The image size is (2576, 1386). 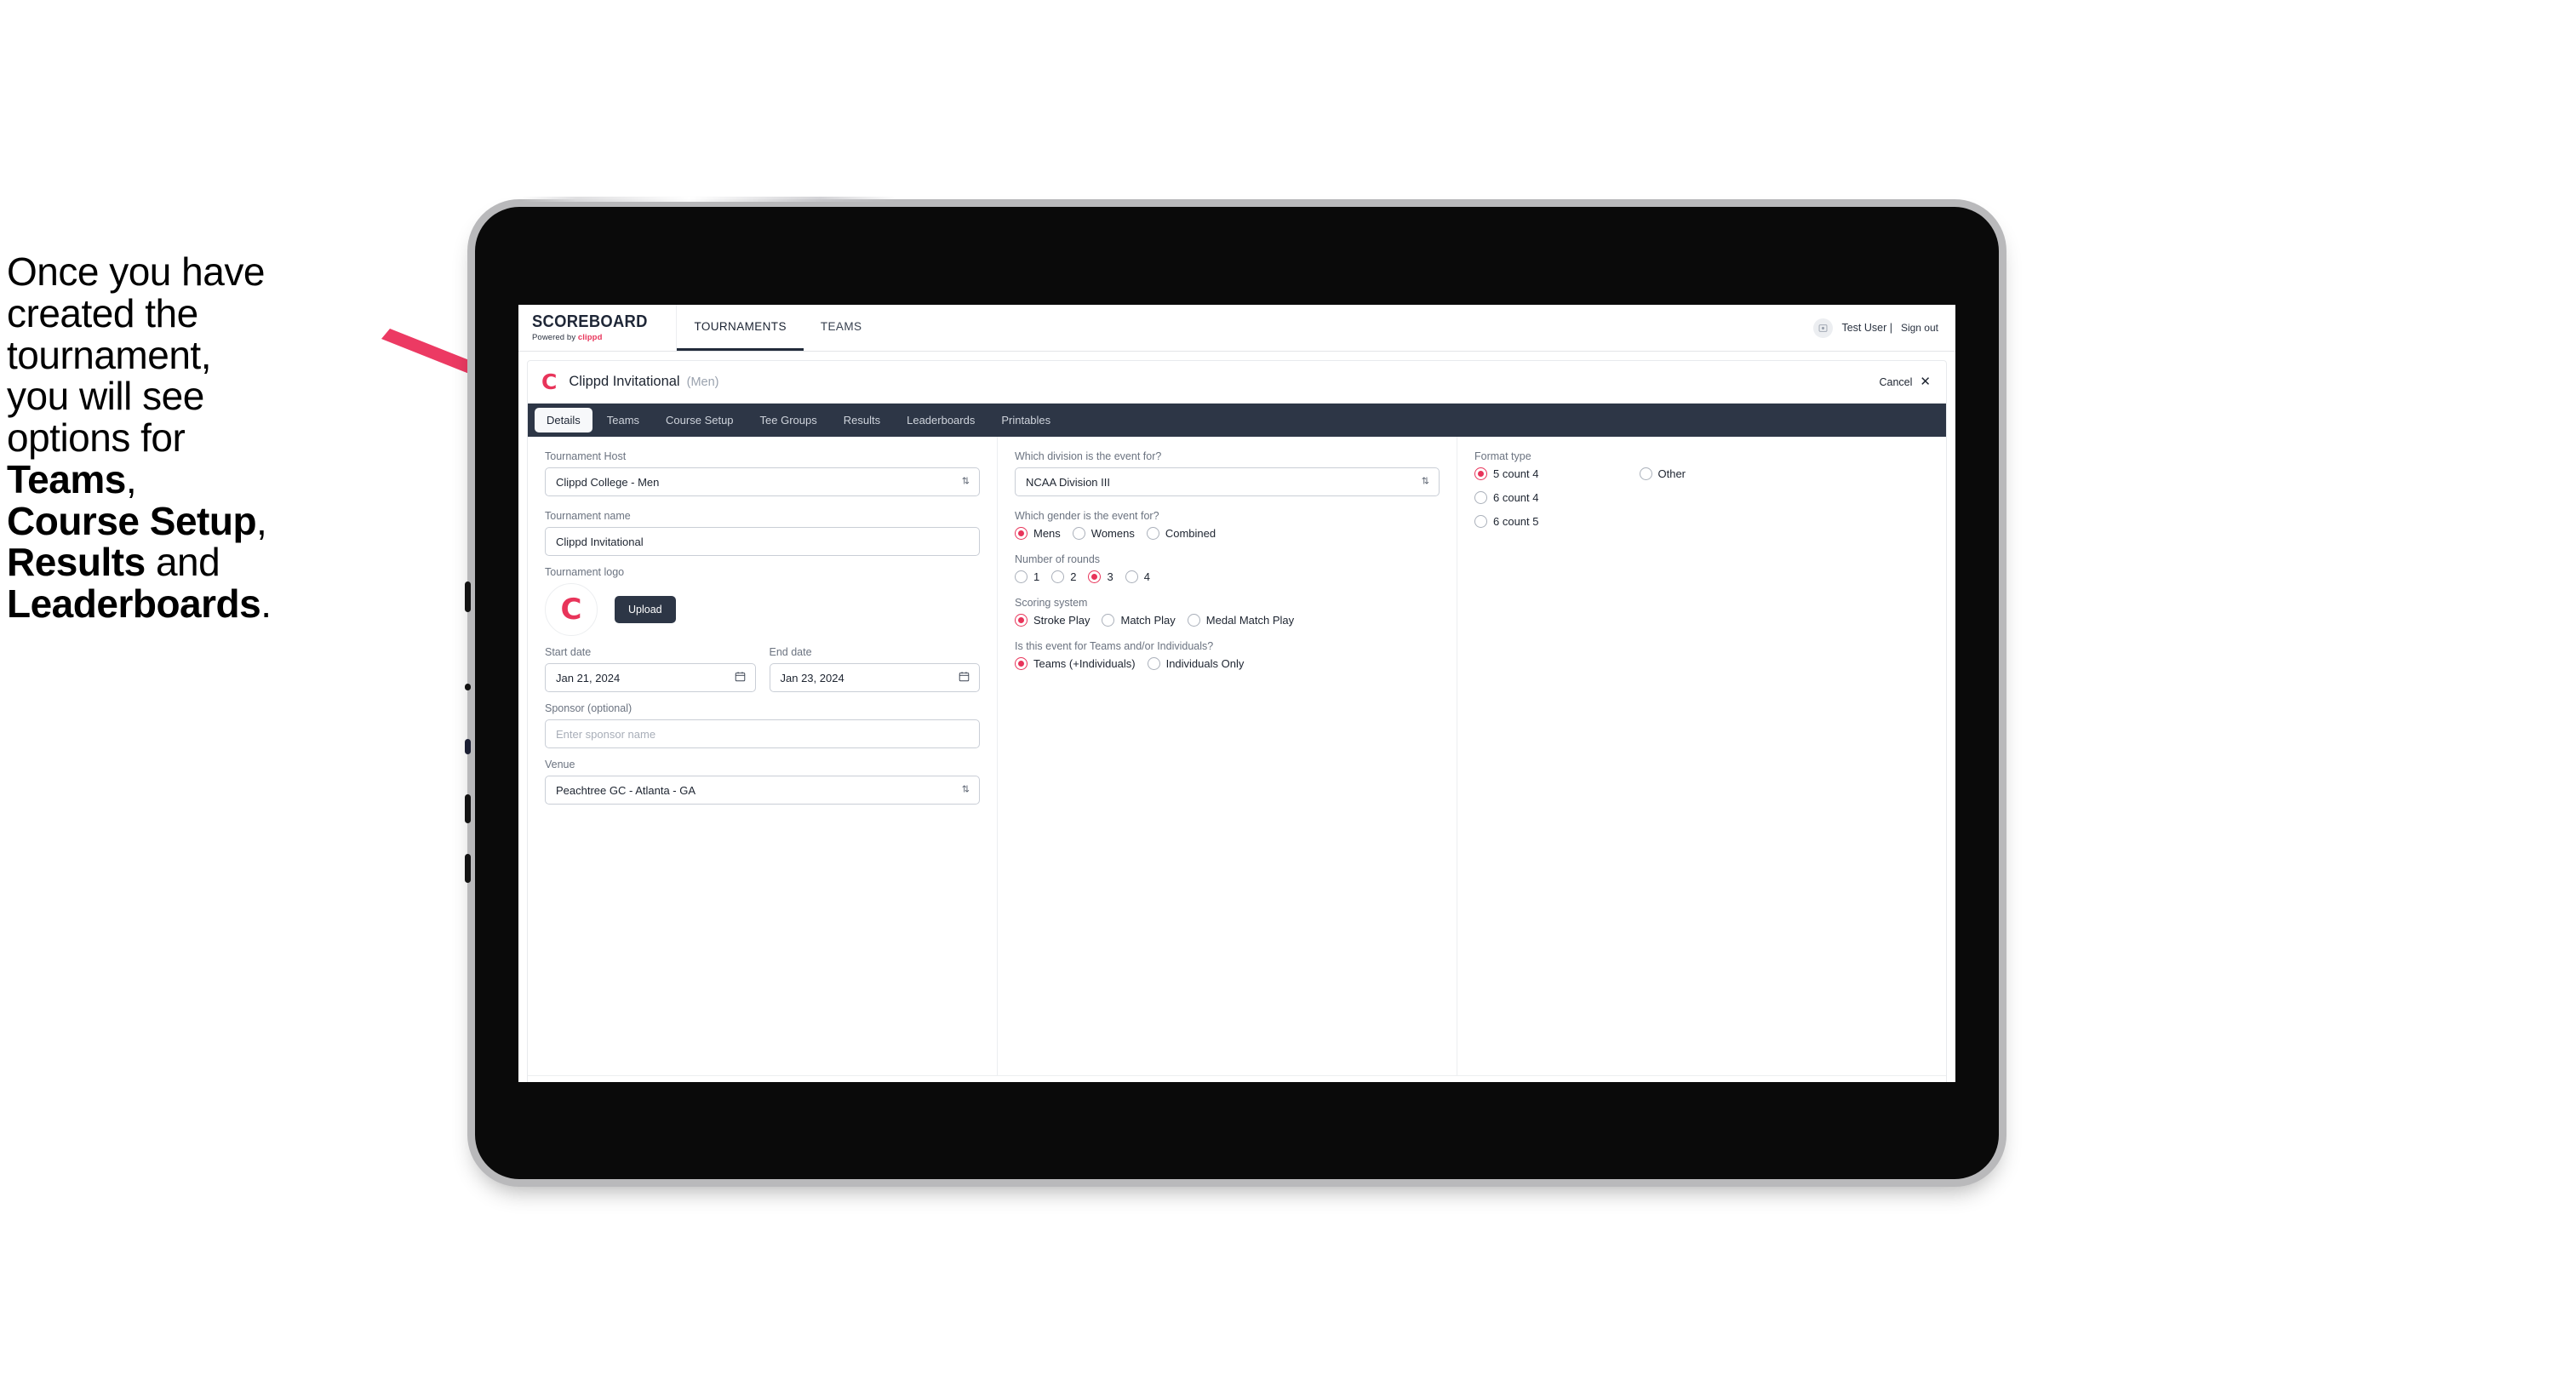 What do you see at coordinates (646, 609) in the screenshot?
I see `upload-logo-button: Upload` at bounding box center [646, 609].